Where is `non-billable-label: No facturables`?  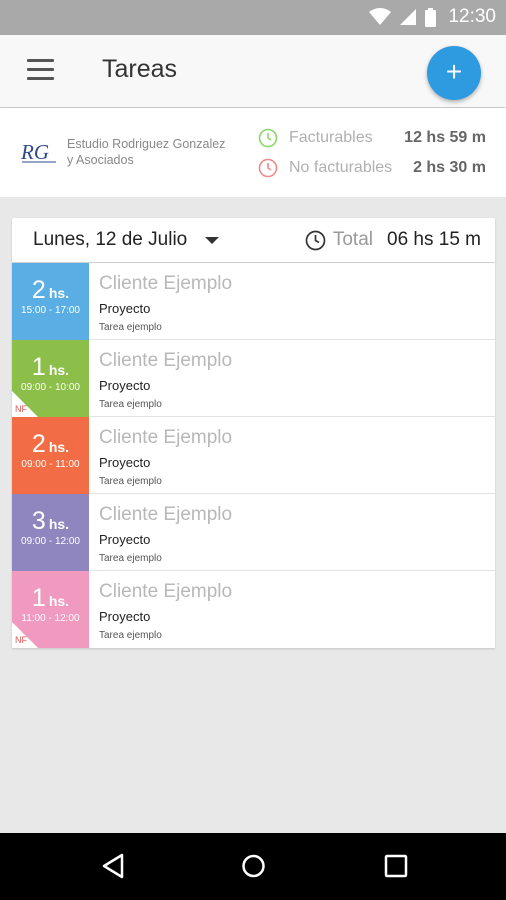
non-billable-label: No facturables is located at coordinates (341, 167).